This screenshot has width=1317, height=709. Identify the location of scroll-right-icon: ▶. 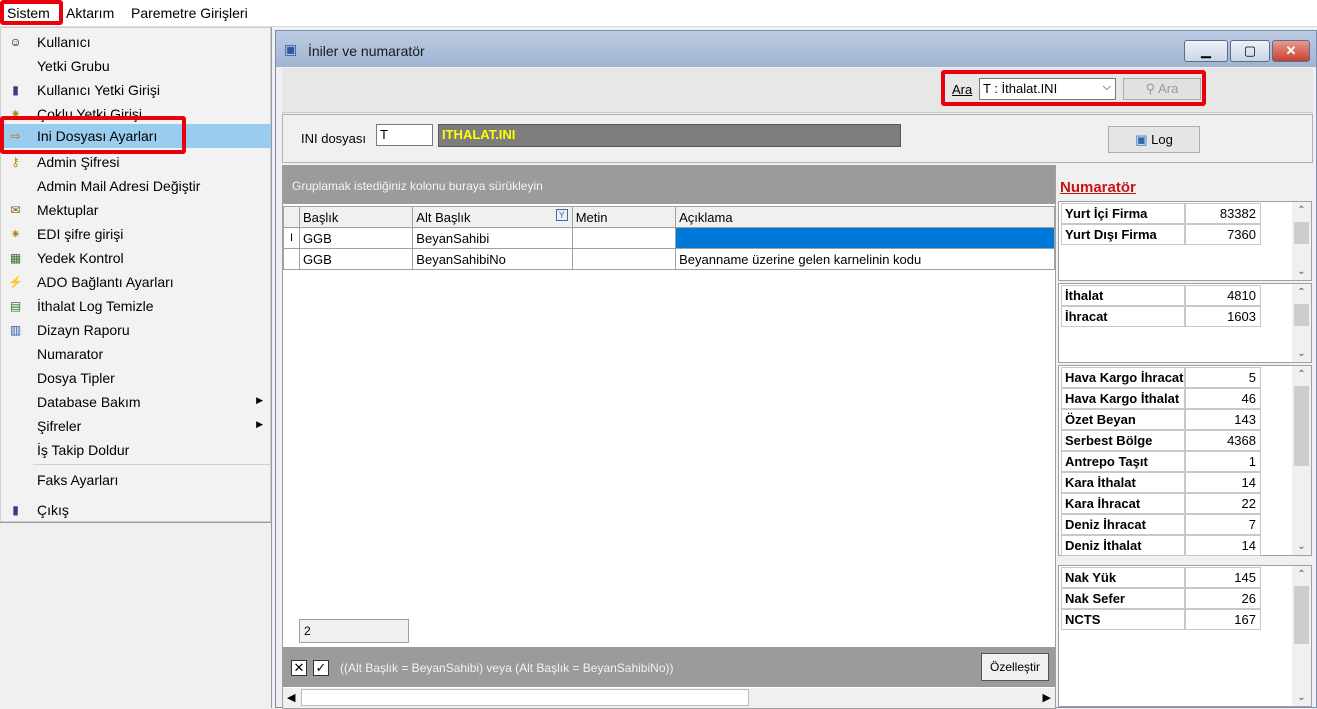
(1047, 697).